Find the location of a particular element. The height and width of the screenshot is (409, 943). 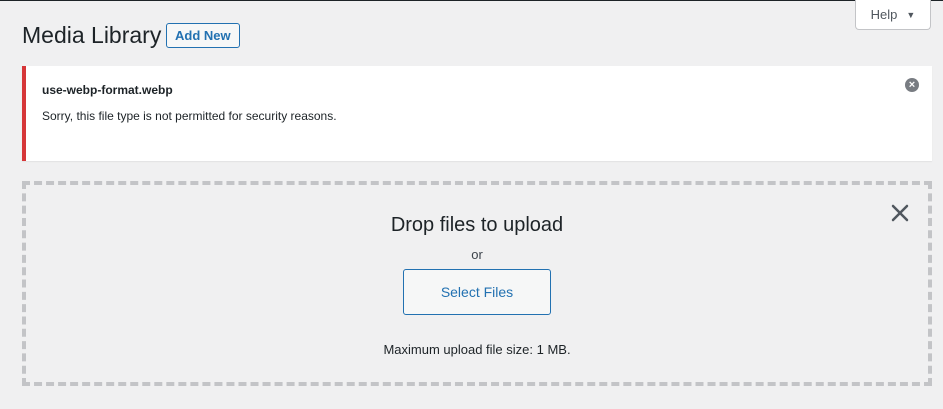

triangle-down-icon: ▼ is located at coordinates (911, 14).